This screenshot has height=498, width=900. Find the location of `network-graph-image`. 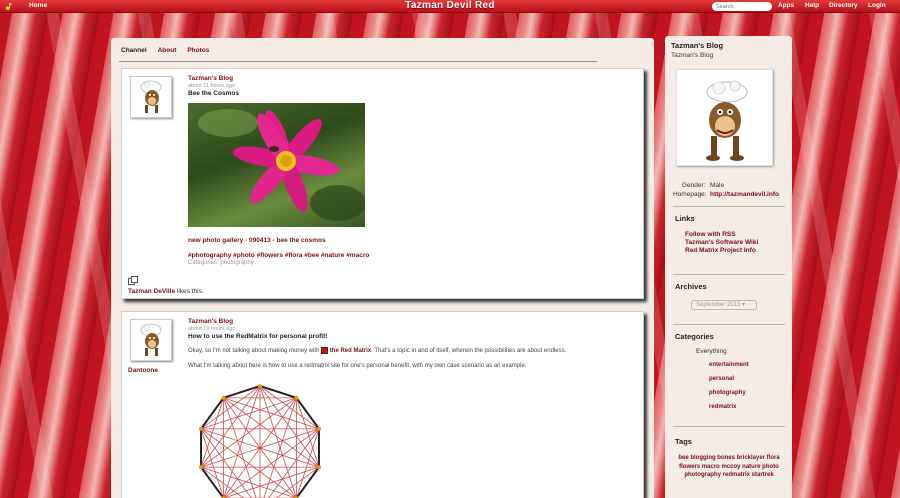

network-graph-image is located at coordinates (260, 440).